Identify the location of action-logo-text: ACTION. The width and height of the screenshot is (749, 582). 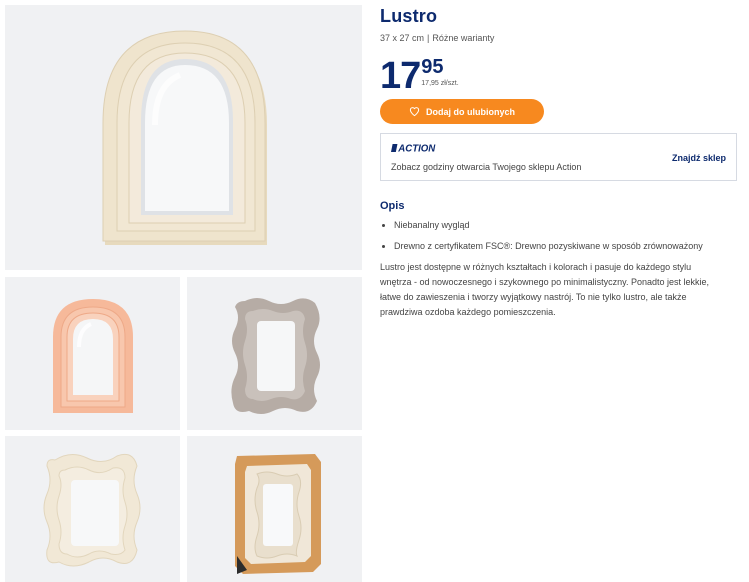
(416, 149).